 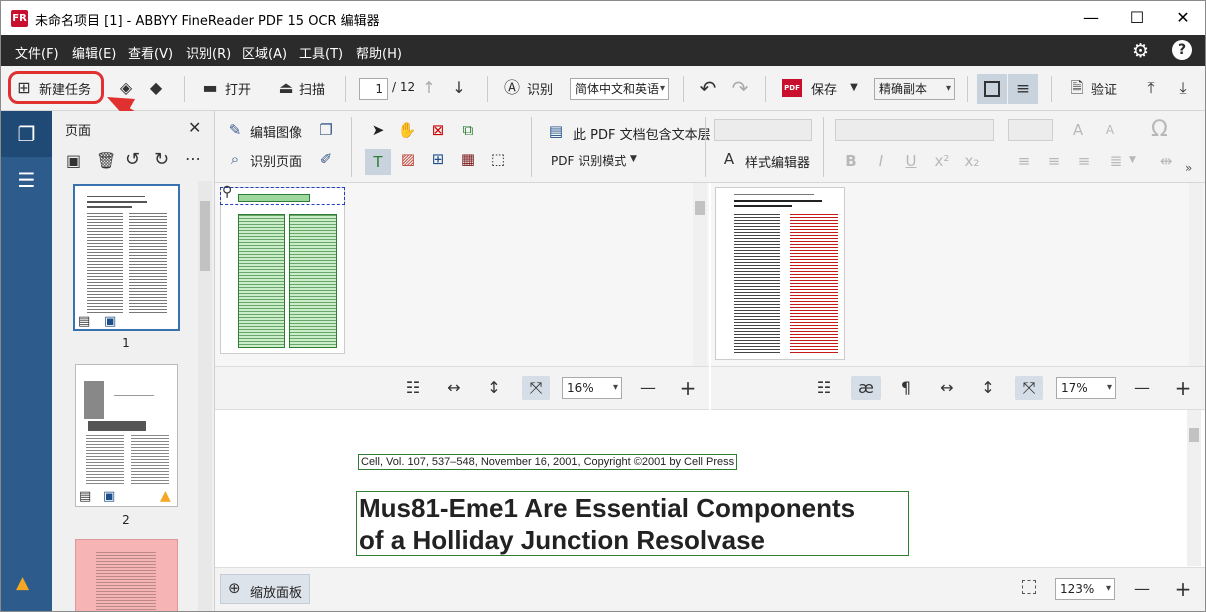 What do you see at coordinates (1188, 168) in the screenshot?
I see `ribbon-more-icon: »` at bounding box center [1188, 168].